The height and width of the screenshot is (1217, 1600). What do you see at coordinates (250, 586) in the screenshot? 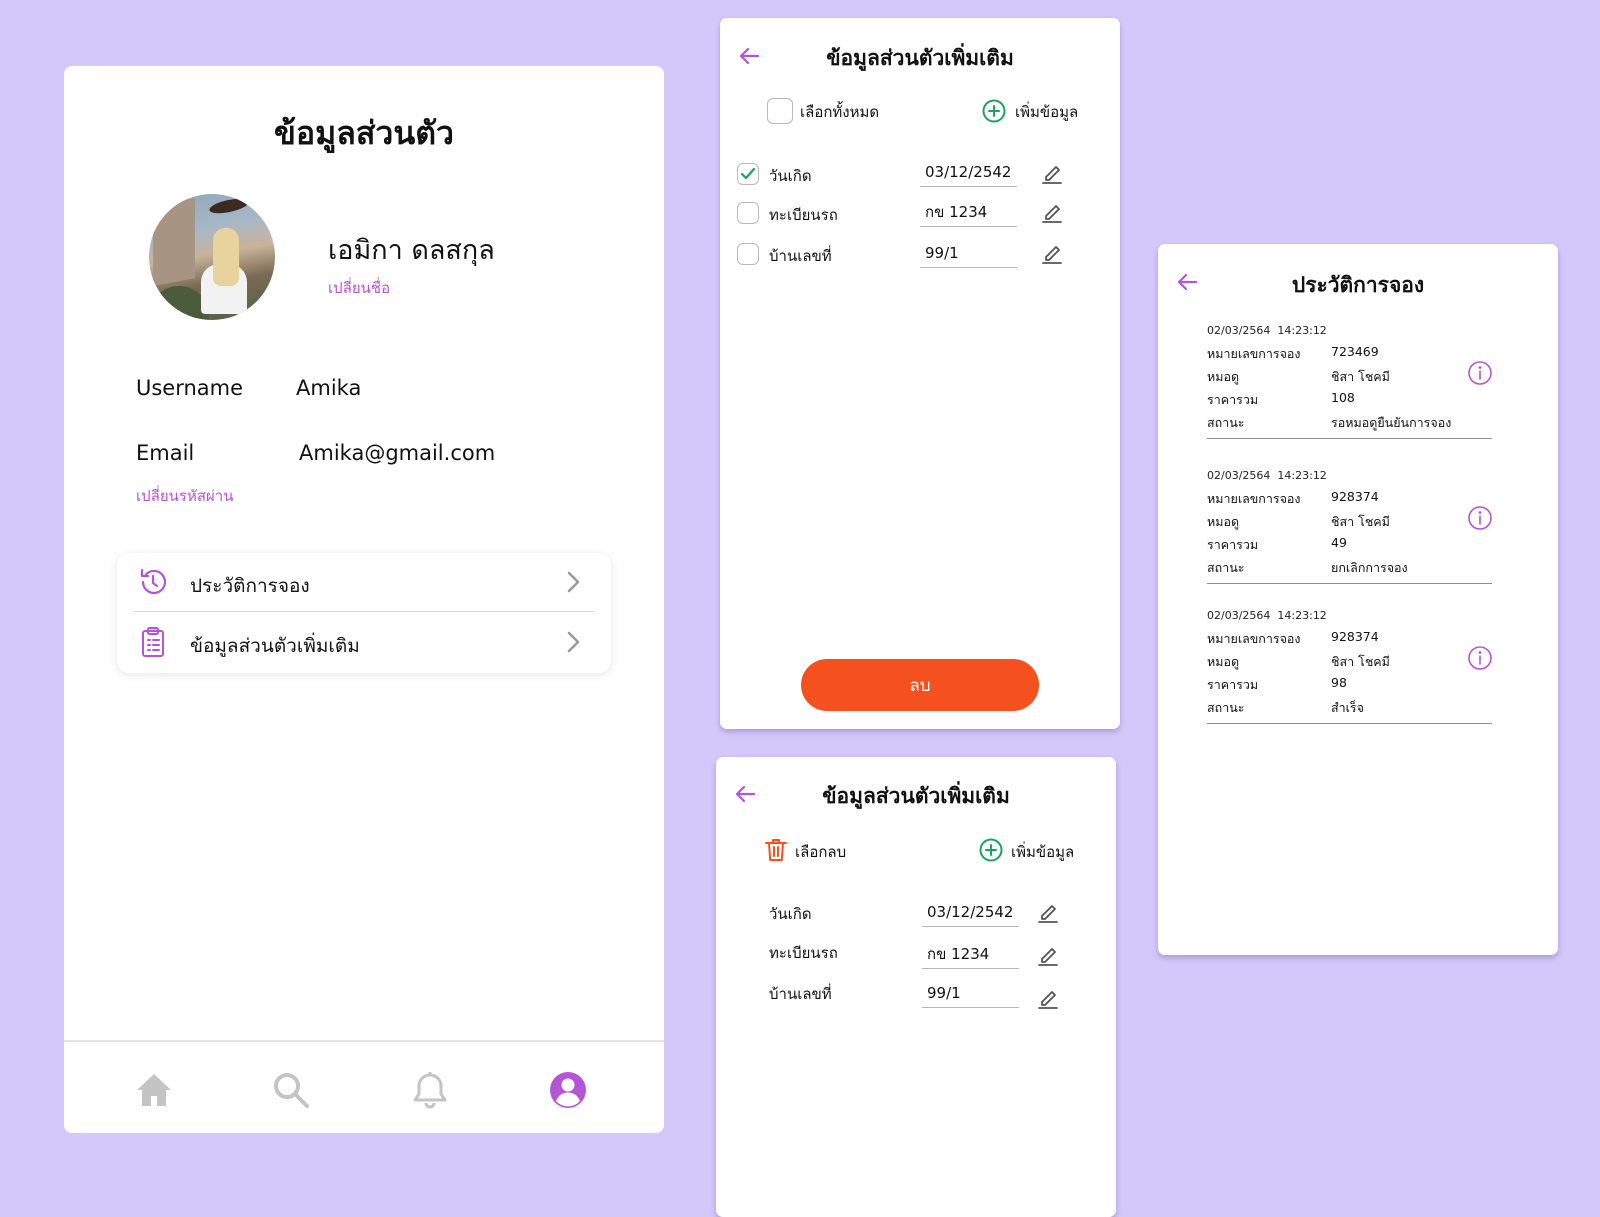
I see `menu-item-label: ประวัติการจอง` at bounding box center [250, 586].